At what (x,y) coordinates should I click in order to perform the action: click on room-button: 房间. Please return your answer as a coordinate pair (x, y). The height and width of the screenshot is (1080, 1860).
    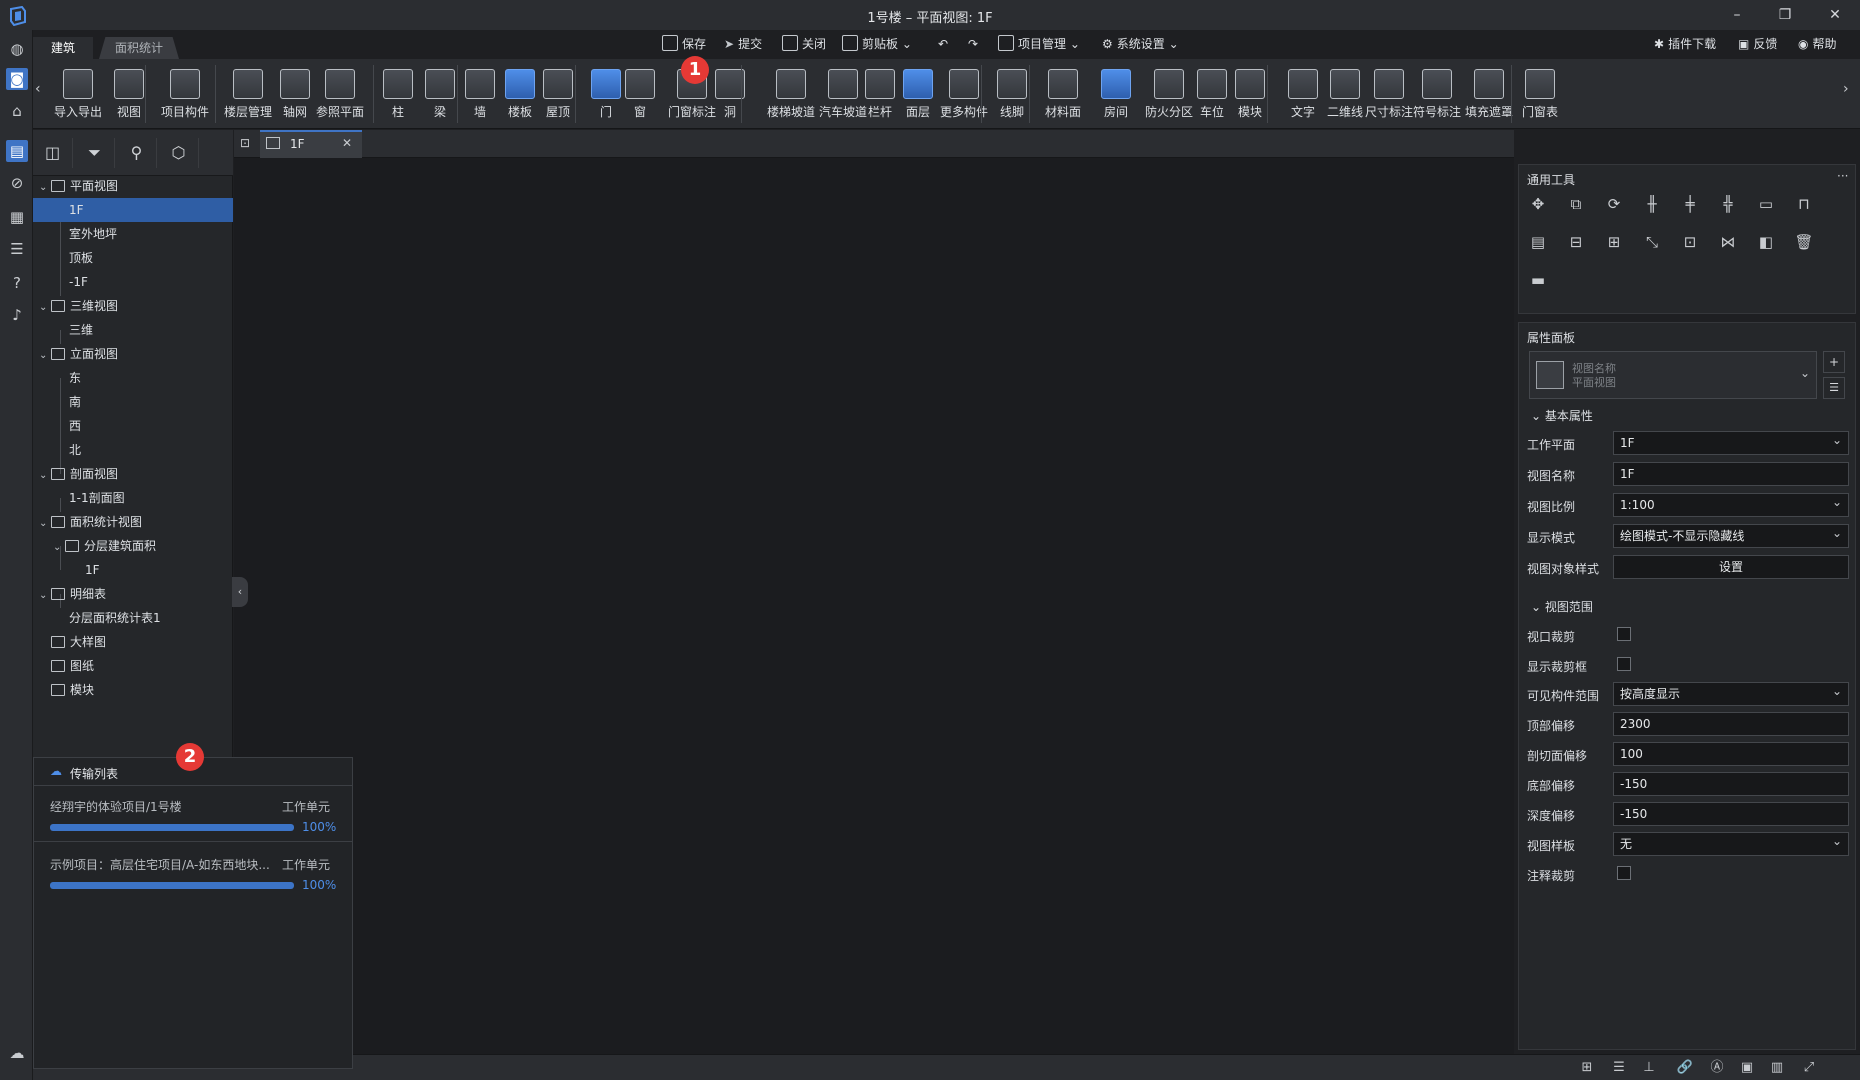
    Looking at the image, I should click on (1116, 95).